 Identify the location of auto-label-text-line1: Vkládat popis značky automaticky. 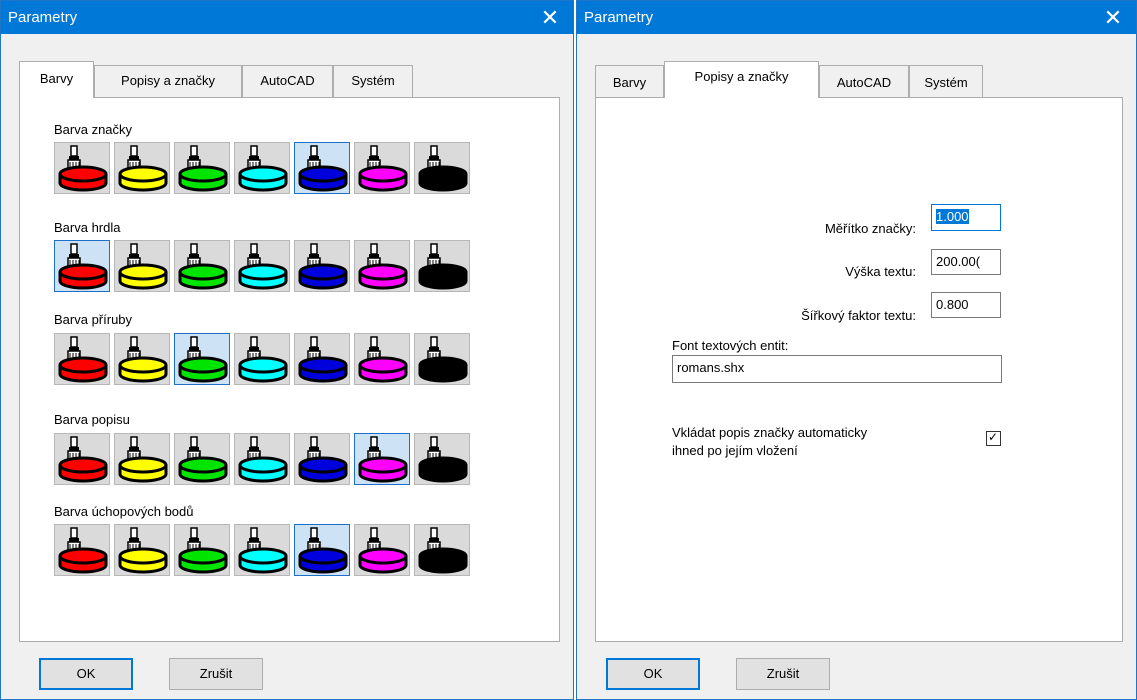
(770, 432).